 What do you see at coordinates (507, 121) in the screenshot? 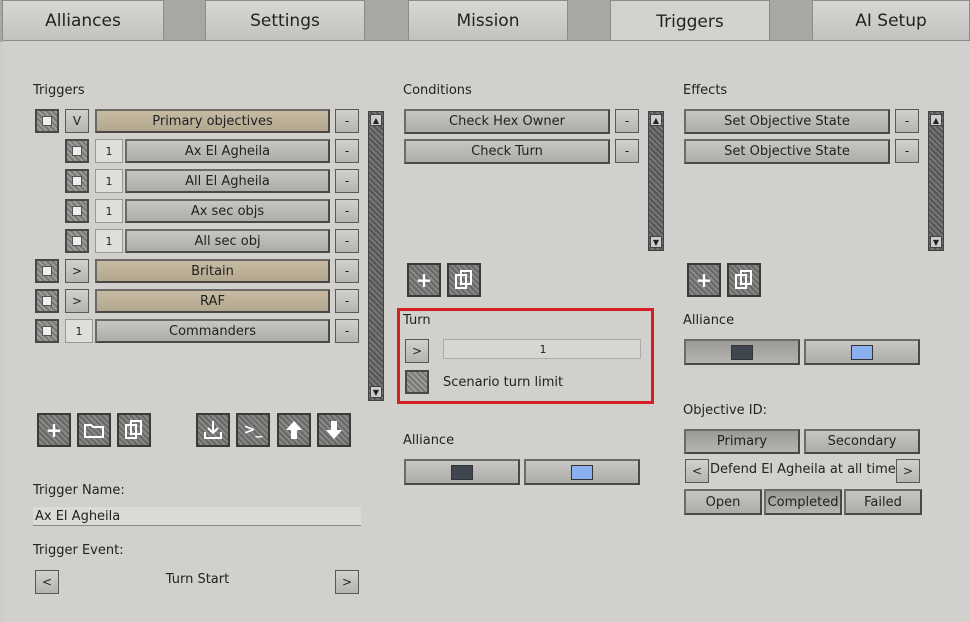
I see `condition-item-button: Check Hex Owner` at bounding box center [507, 121].